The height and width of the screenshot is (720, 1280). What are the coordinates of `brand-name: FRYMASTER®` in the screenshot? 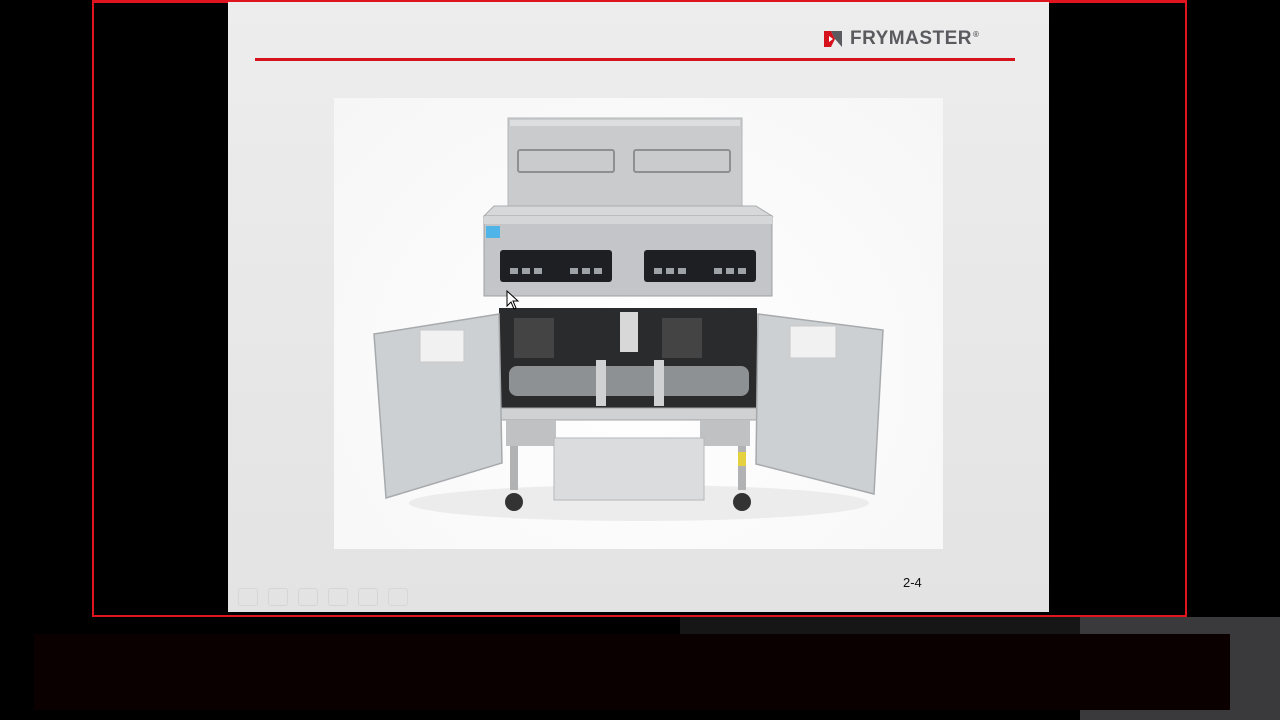 It's located at (915, 38).